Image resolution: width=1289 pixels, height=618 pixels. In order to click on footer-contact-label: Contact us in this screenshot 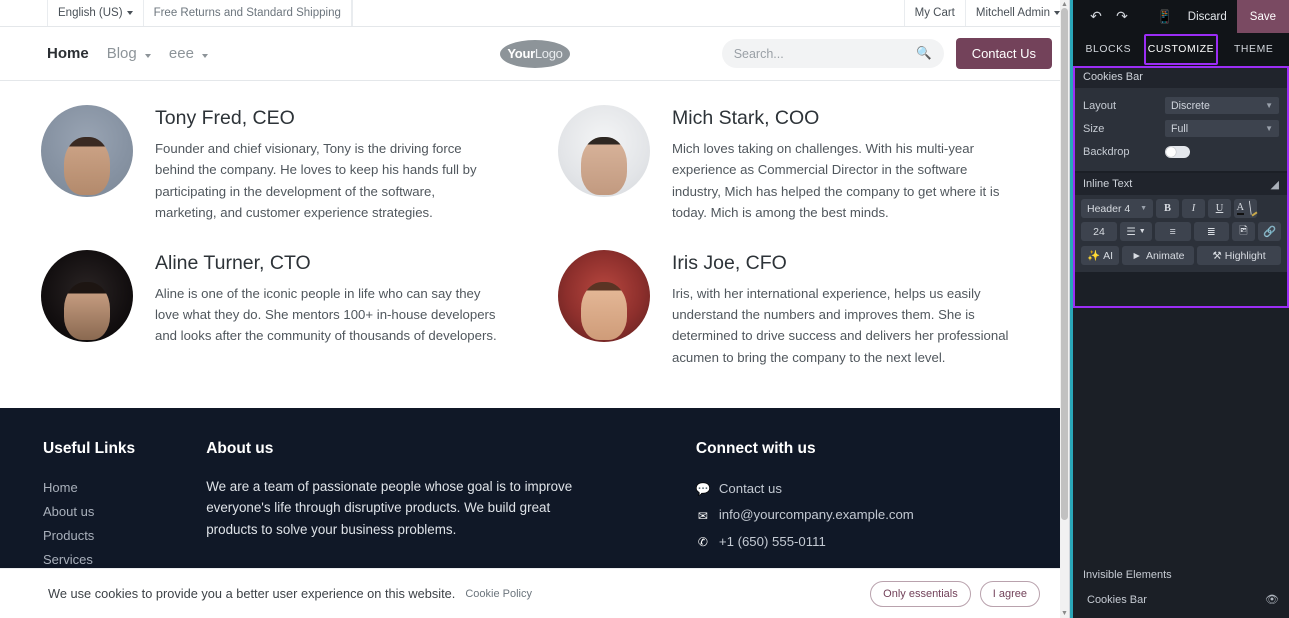, I will do `click(750, 488)`.